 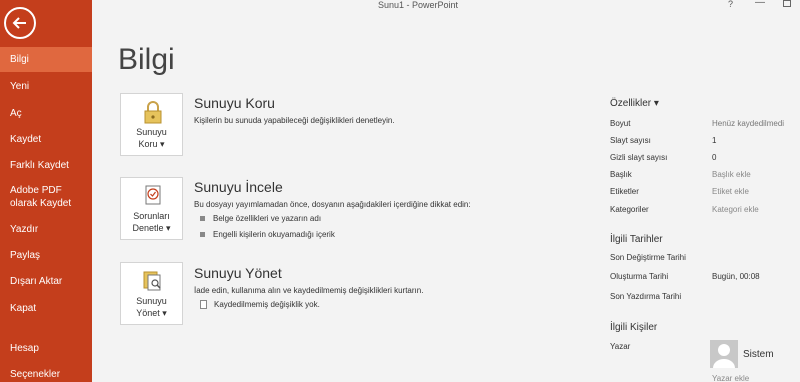 I want to click on protect-presentation-button: Sunuyu Koru ▾, so click(x=151, y=124).